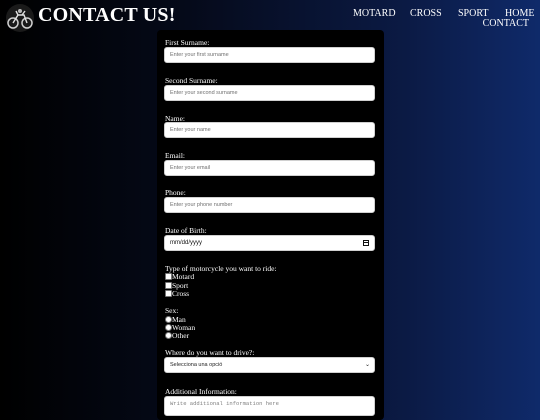 The width and height of the screenshot is (540, 420). I want to click on phone-label: Phone:, so click(175, 192).